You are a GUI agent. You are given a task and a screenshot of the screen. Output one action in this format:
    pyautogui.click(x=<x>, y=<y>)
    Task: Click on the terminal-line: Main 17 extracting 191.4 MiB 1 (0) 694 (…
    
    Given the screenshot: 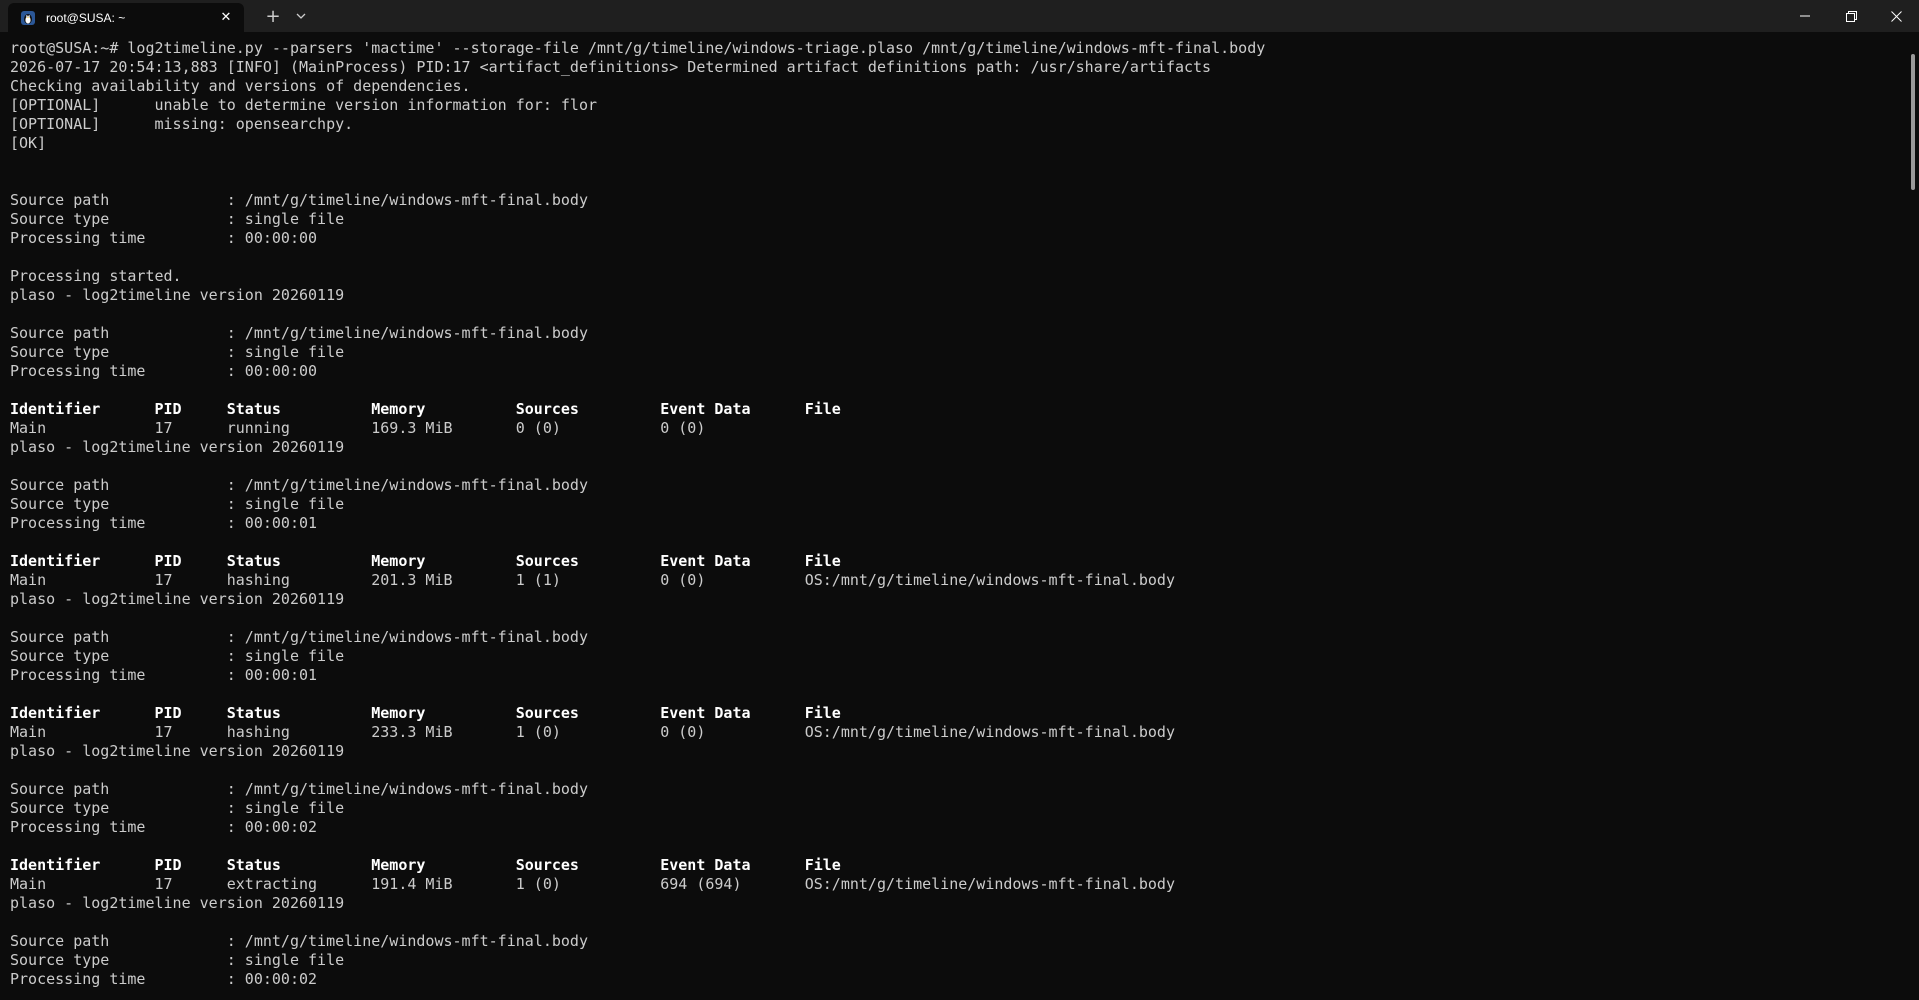 What is the action you would take?
    pyautogui.click(x=592, y=884)
    